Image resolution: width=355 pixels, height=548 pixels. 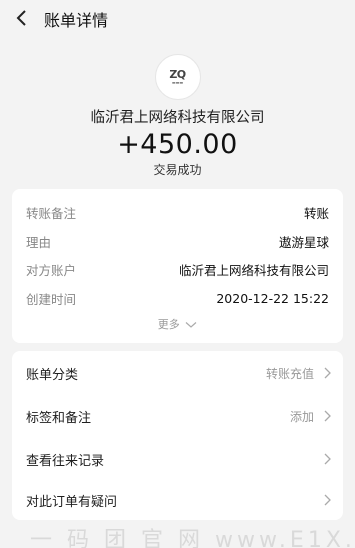 What do you see at coordinates (177, 18) in the screenshot?
I see `top-bar: 账单详情` at bounding box center [177, 18].